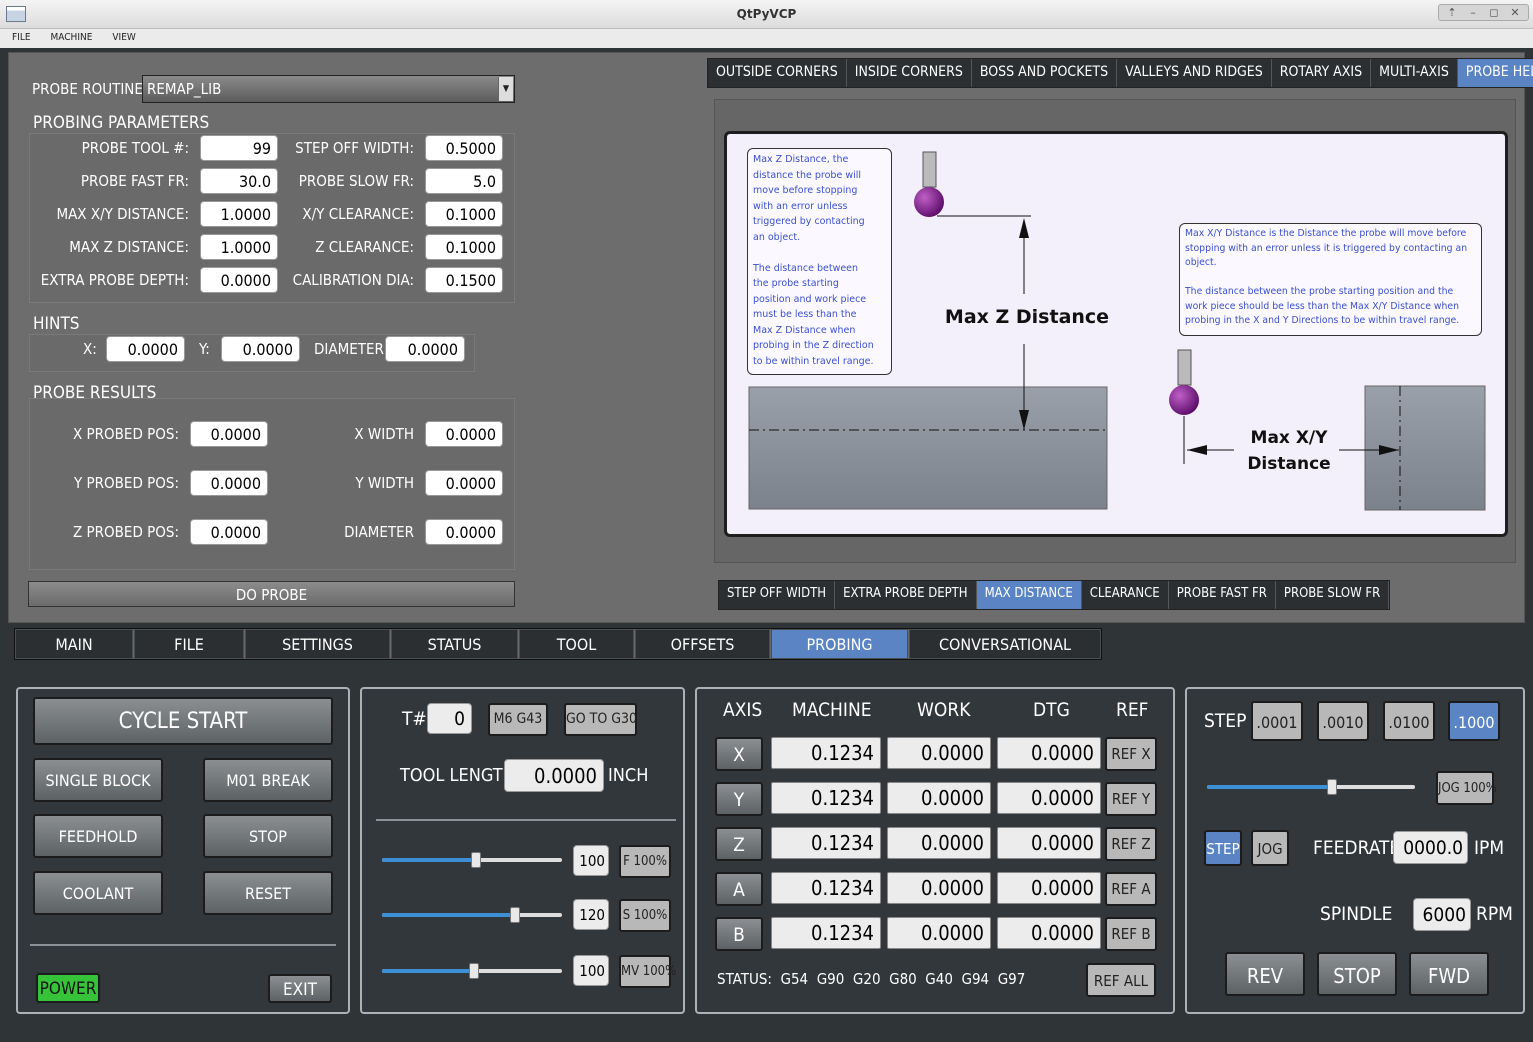 This screenshot has width=1533, height=1042. Describe the element at coordinates (98, 836) in the screenshot. I see `feedhold-button: FEEDHOLD` at that location.